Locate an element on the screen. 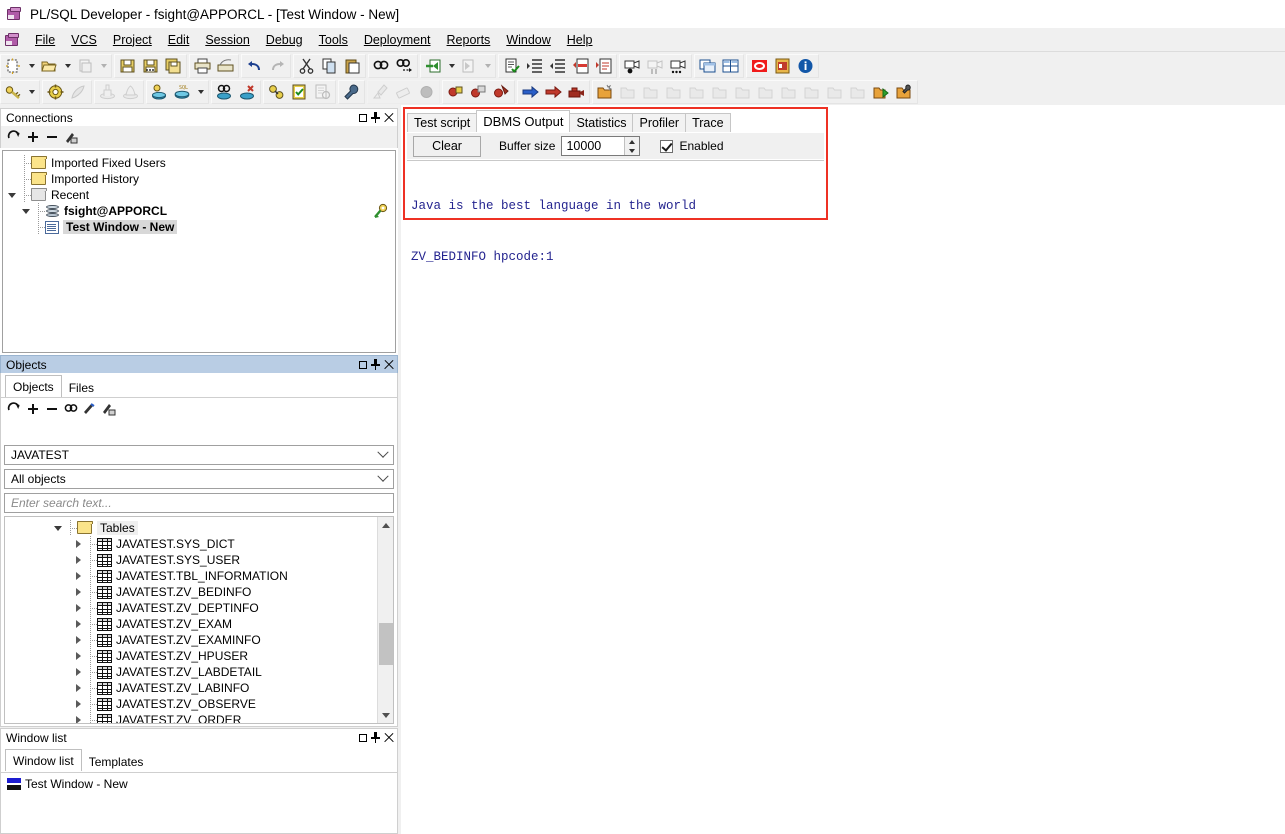 Image resolution: width=1285 pixels, height=834 pixels. project-f-icon is located at coordinates (743, 92).